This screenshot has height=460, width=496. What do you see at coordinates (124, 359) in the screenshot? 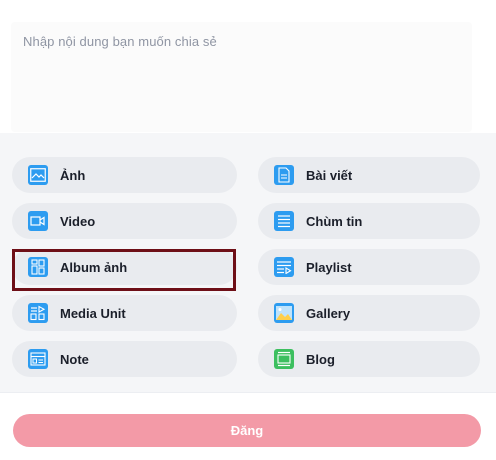
I see `option-note: Note` at bounding box center [124, 359].